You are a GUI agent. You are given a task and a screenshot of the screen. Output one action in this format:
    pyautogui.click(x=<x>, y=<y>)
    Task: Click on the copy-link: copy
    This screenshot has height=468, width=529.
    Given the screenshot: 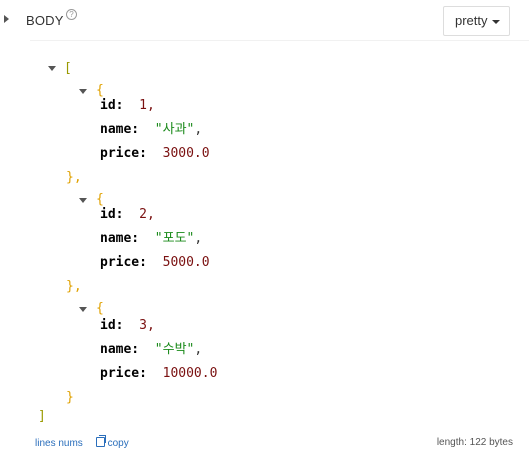 What is the action you would take?
    pyautogui.click(x=112, y=442)
    